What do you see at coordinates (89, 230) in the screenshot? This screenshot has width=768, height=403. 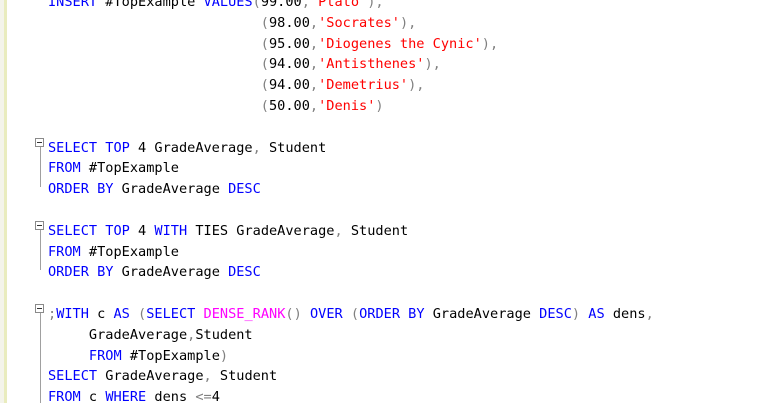 I see `code-token: SELECT TOP` at bounding box center [89, 230].